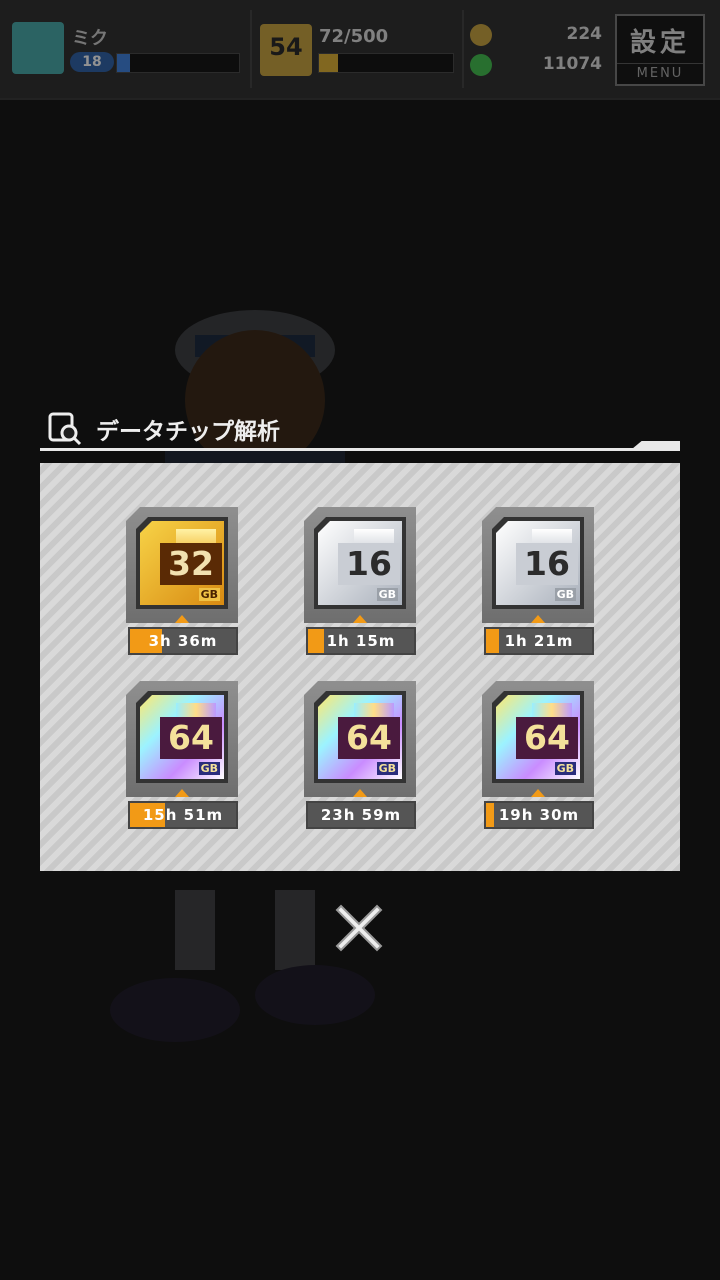  What do you see at coordinates (584, 34) in the screenshot?
I see `coin-count: 224` at bounding box center [584, 34].